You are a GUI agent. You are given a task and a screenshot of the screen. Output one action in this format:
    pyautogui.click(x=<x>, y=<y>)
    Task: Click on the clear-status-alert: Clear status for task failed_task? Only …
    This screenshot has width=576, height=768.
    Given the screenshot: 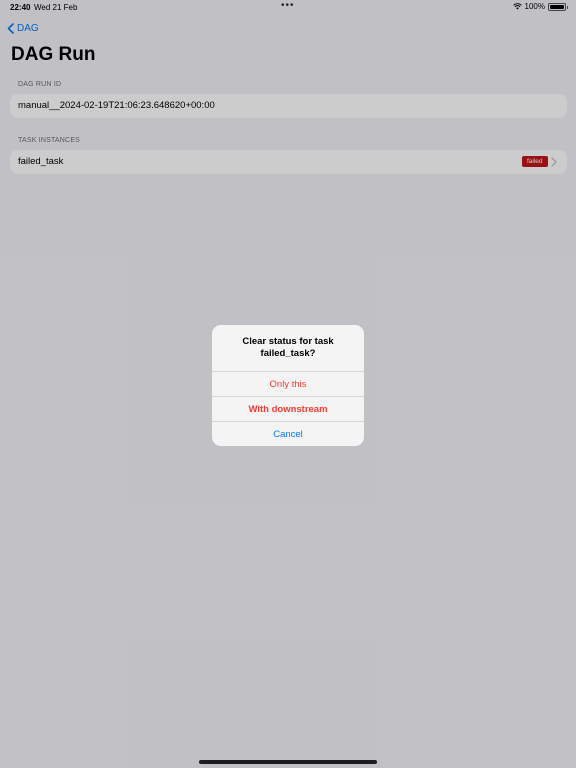 What is the action you would take?
    pyautogui.click(x=288, y=385)
    